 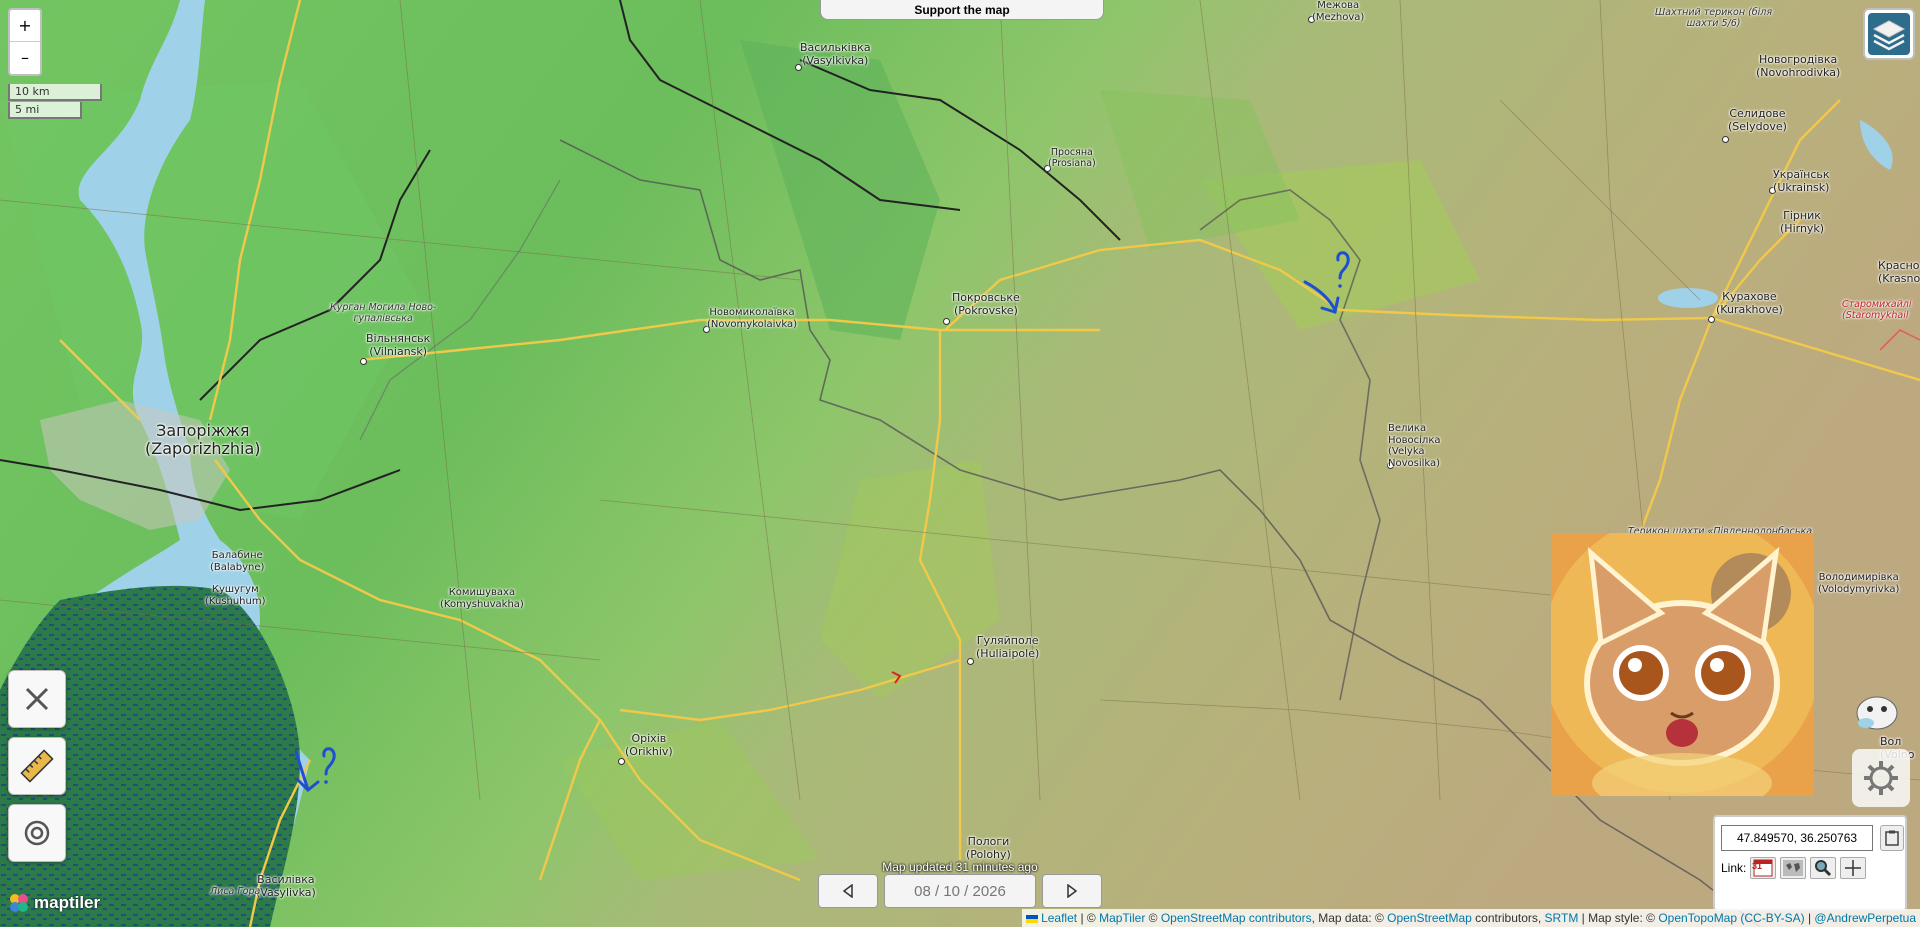 I want to click on place-novohrodivka: Новогродівка (Novohrodivka), so click(x=1798, y=66).